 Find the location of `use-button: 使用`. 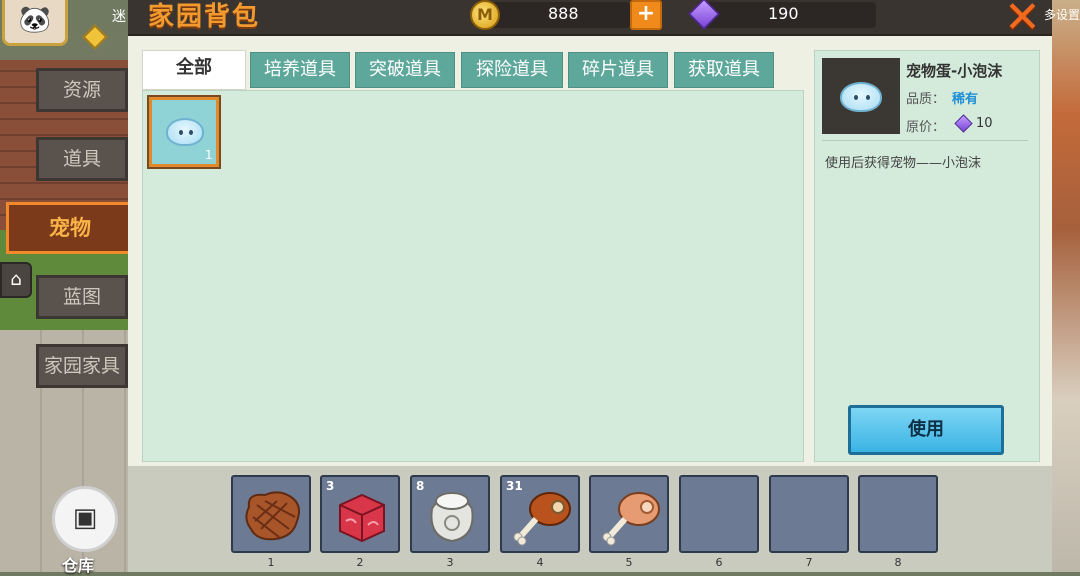

use-button: 使用 is located at coordinates (926, 430).